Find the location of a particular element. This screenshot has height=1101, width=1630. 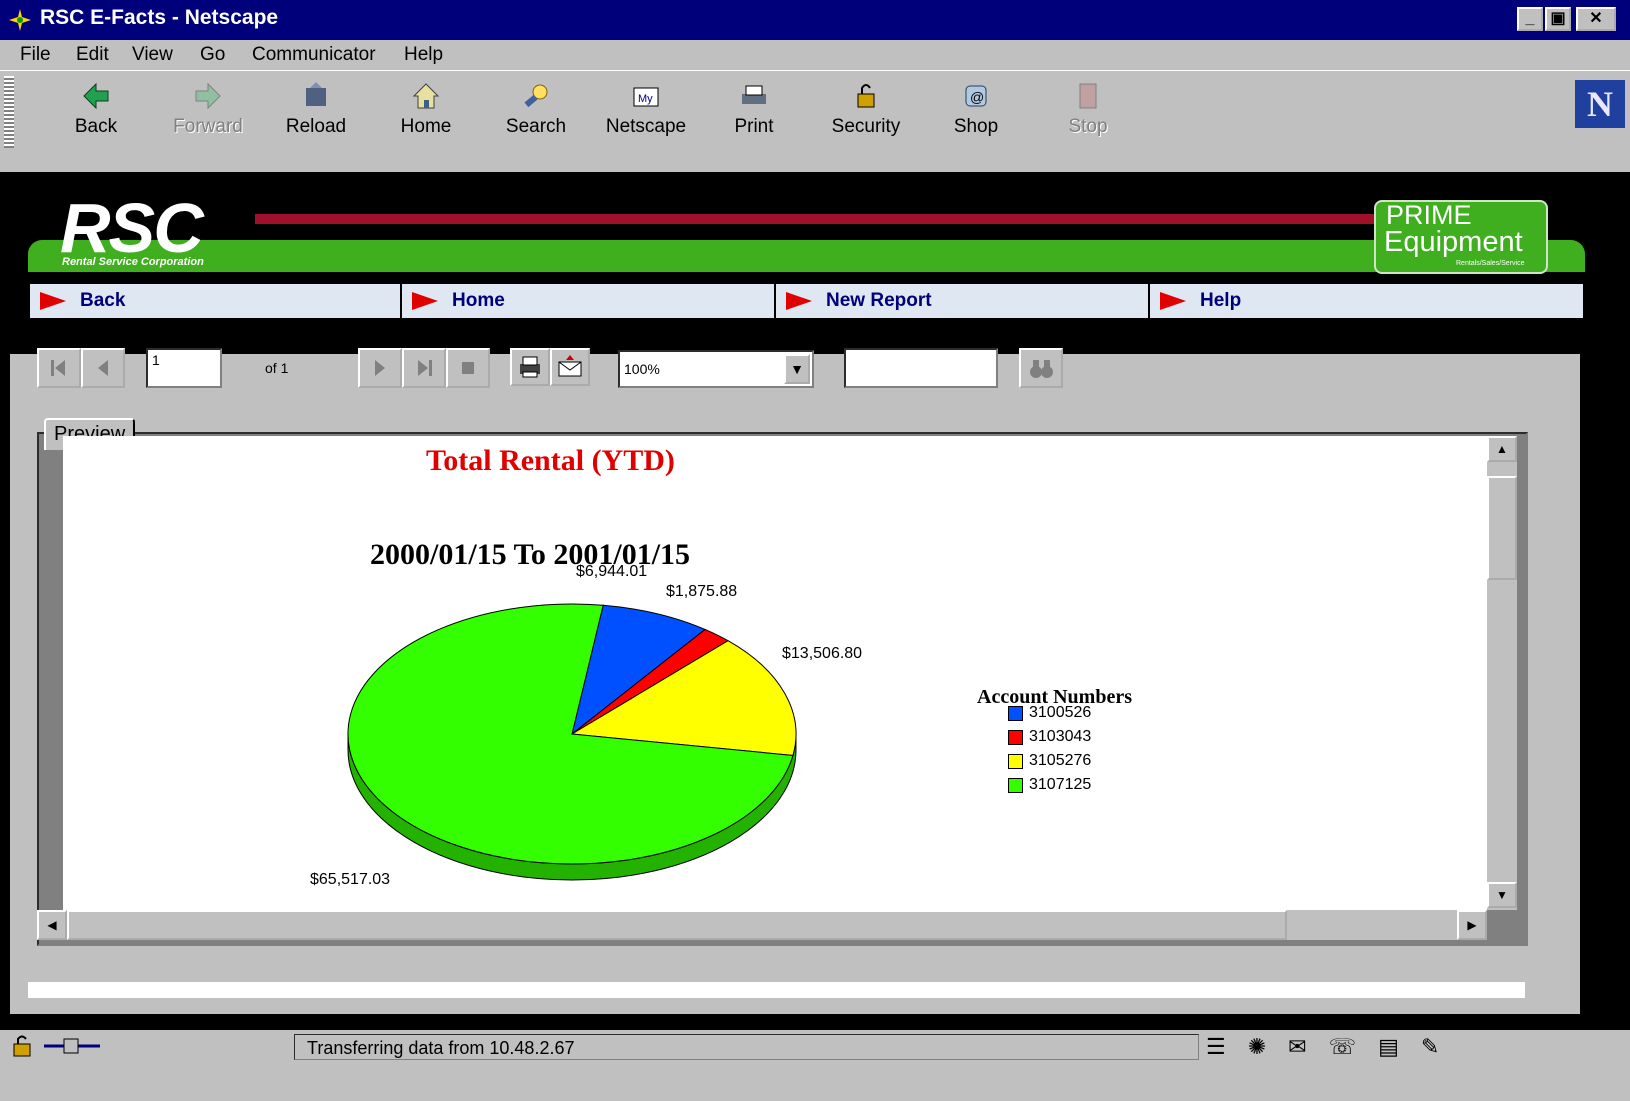

pie-data-label: $1,875.88 is located at coordinates (701, 591).